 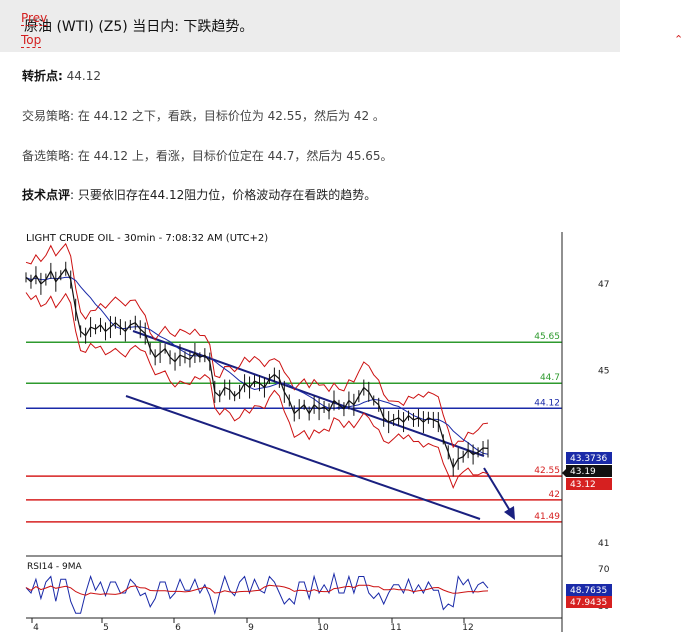 What do you see at coordinates (308, 393) in the screenshot?
I see `channel-upper-line` at bounding box center [308, 393].